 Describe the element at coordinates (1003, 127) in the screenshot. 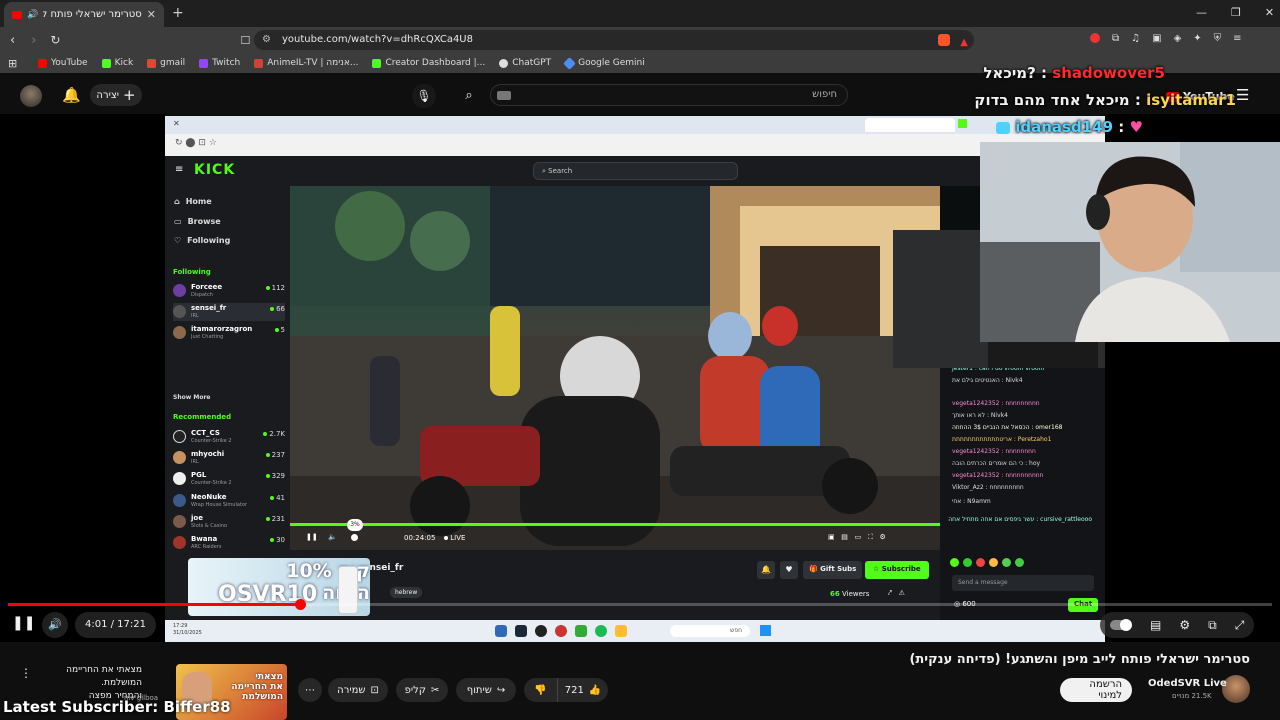

I see `chat-emote-icon` at that location.